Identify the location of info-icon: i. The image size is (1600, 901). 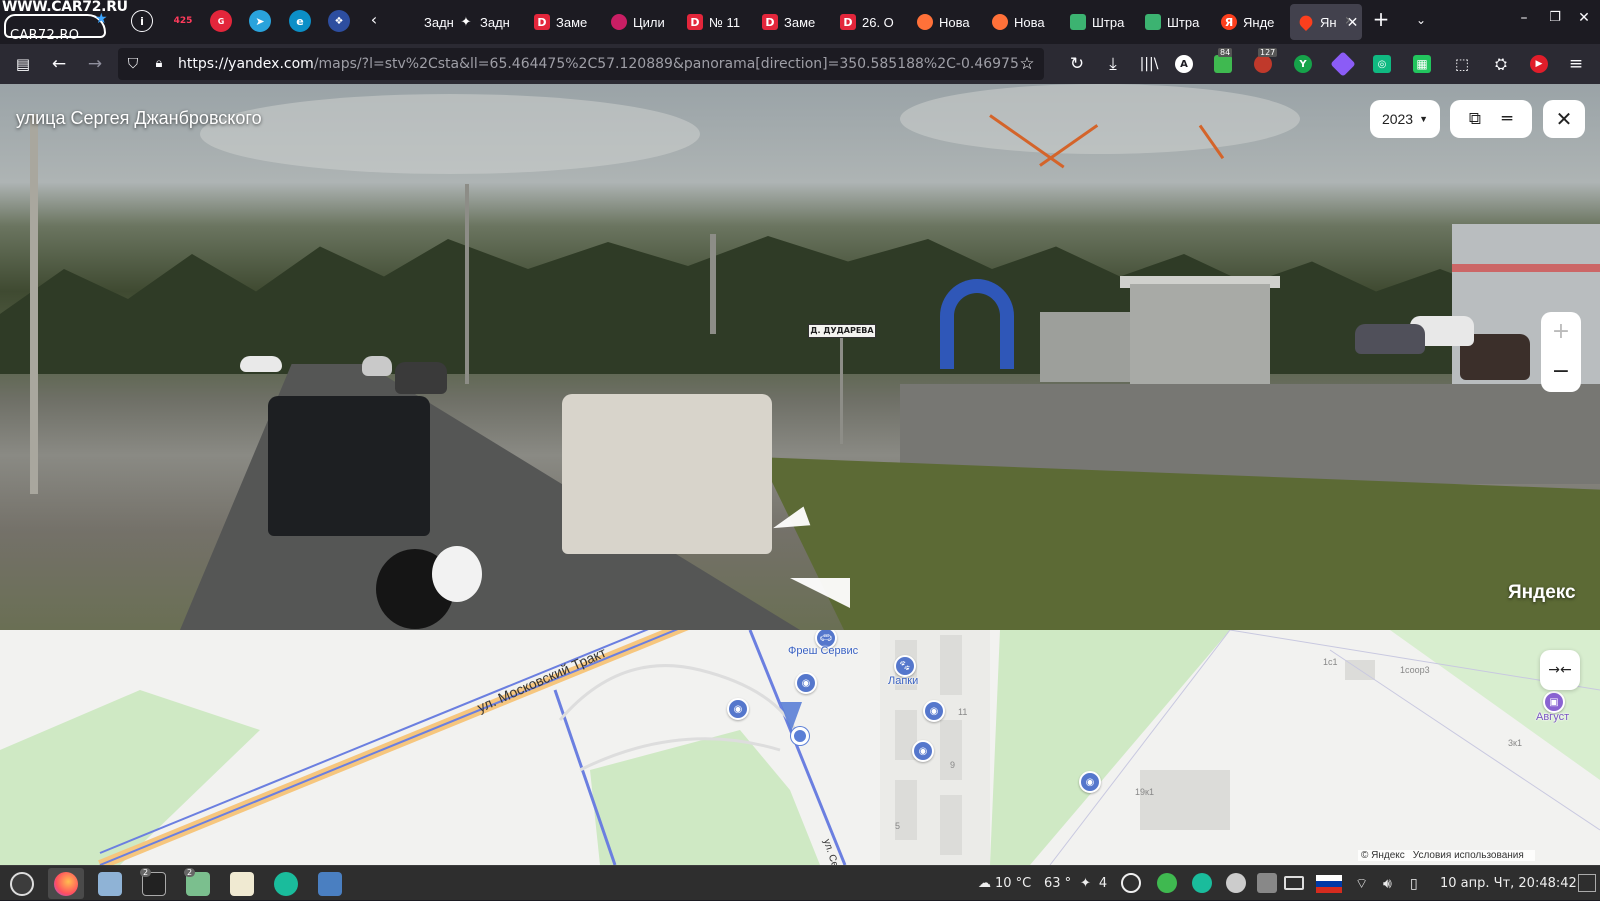
(142, 21).